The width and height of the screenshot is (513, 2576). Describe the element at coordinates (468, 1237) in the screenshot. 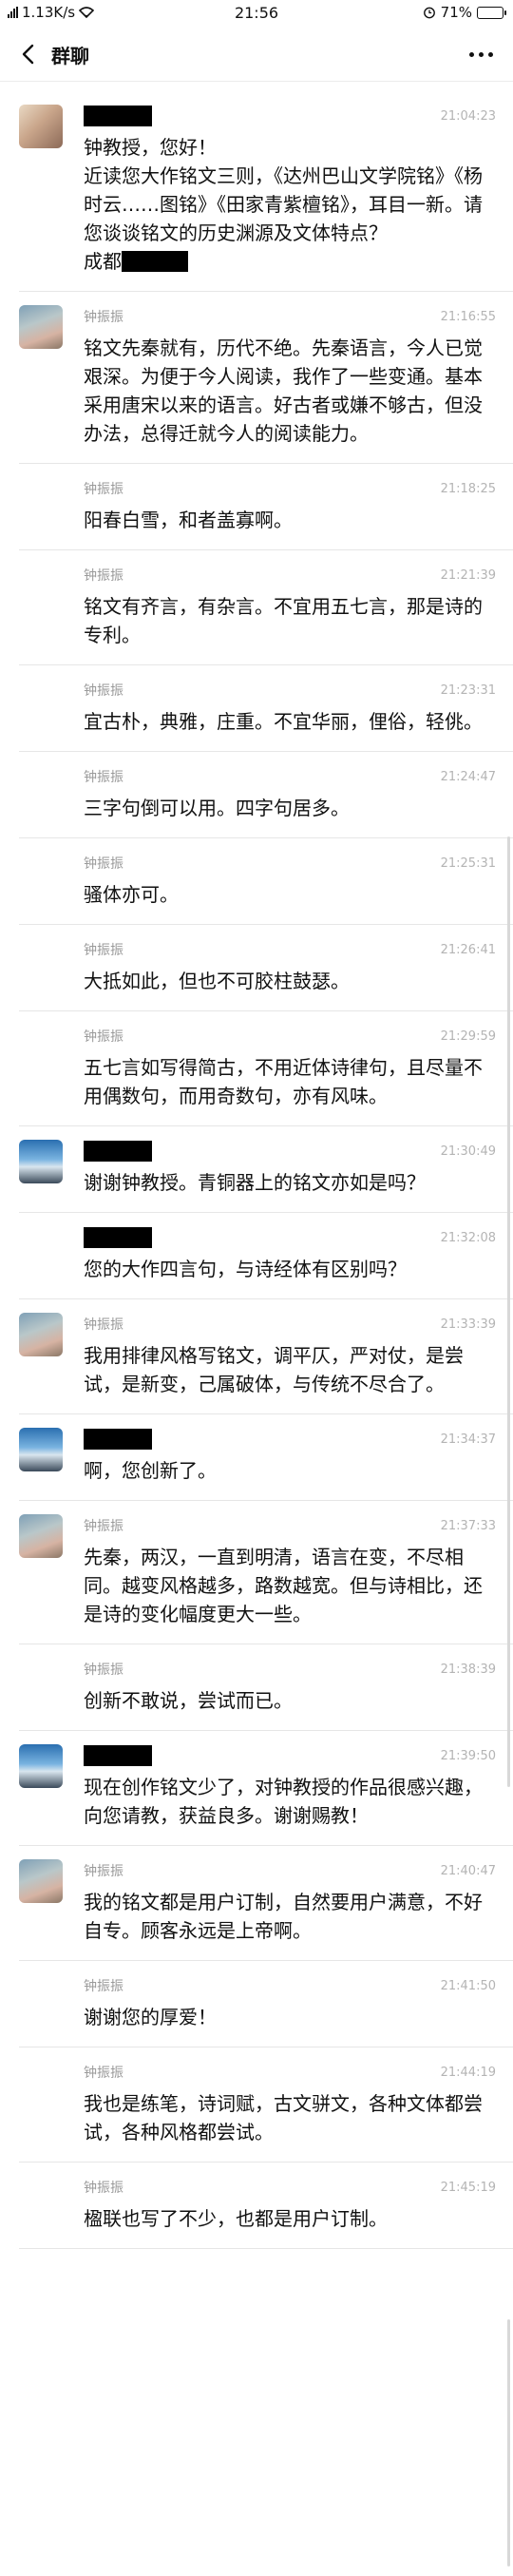

I see `message-time: 21:32:08` at that location.